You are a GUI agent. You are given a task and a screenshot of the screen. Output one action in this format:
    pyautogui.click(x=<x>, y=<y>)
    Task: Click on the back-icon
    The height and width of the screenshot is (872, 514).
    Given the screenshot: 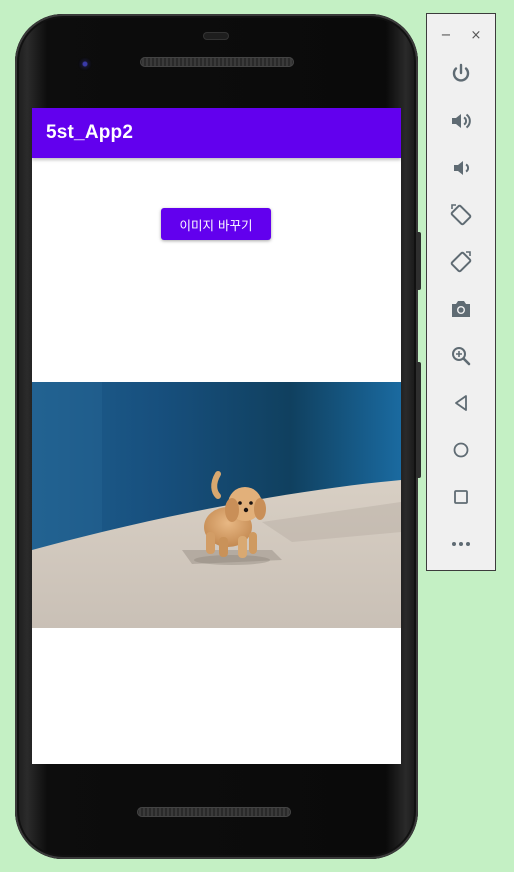 What is the action you would take?
    pyautogui.click(x=461, y=403)
    